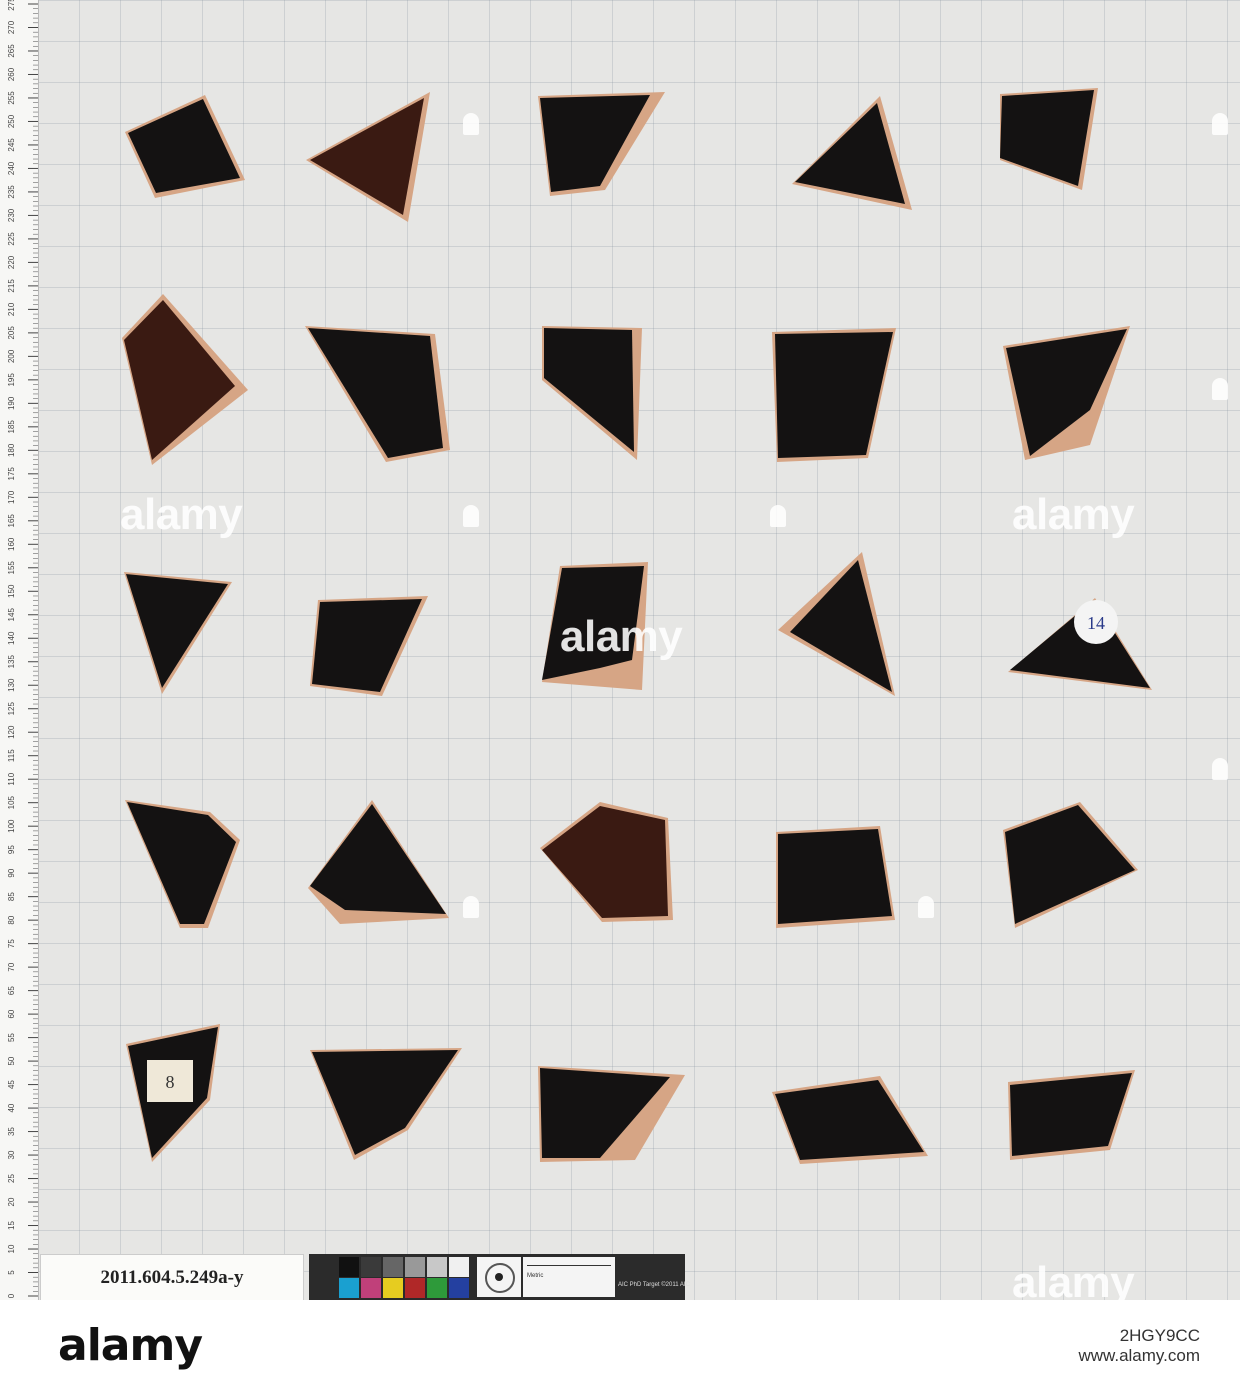 The width and height of the screenshot is (1240, 1390). What do you see at coordinates (1096, 623) in the screenshot?
I see `fragment-label-14-text: 14` at bounding box center [1096, 623].